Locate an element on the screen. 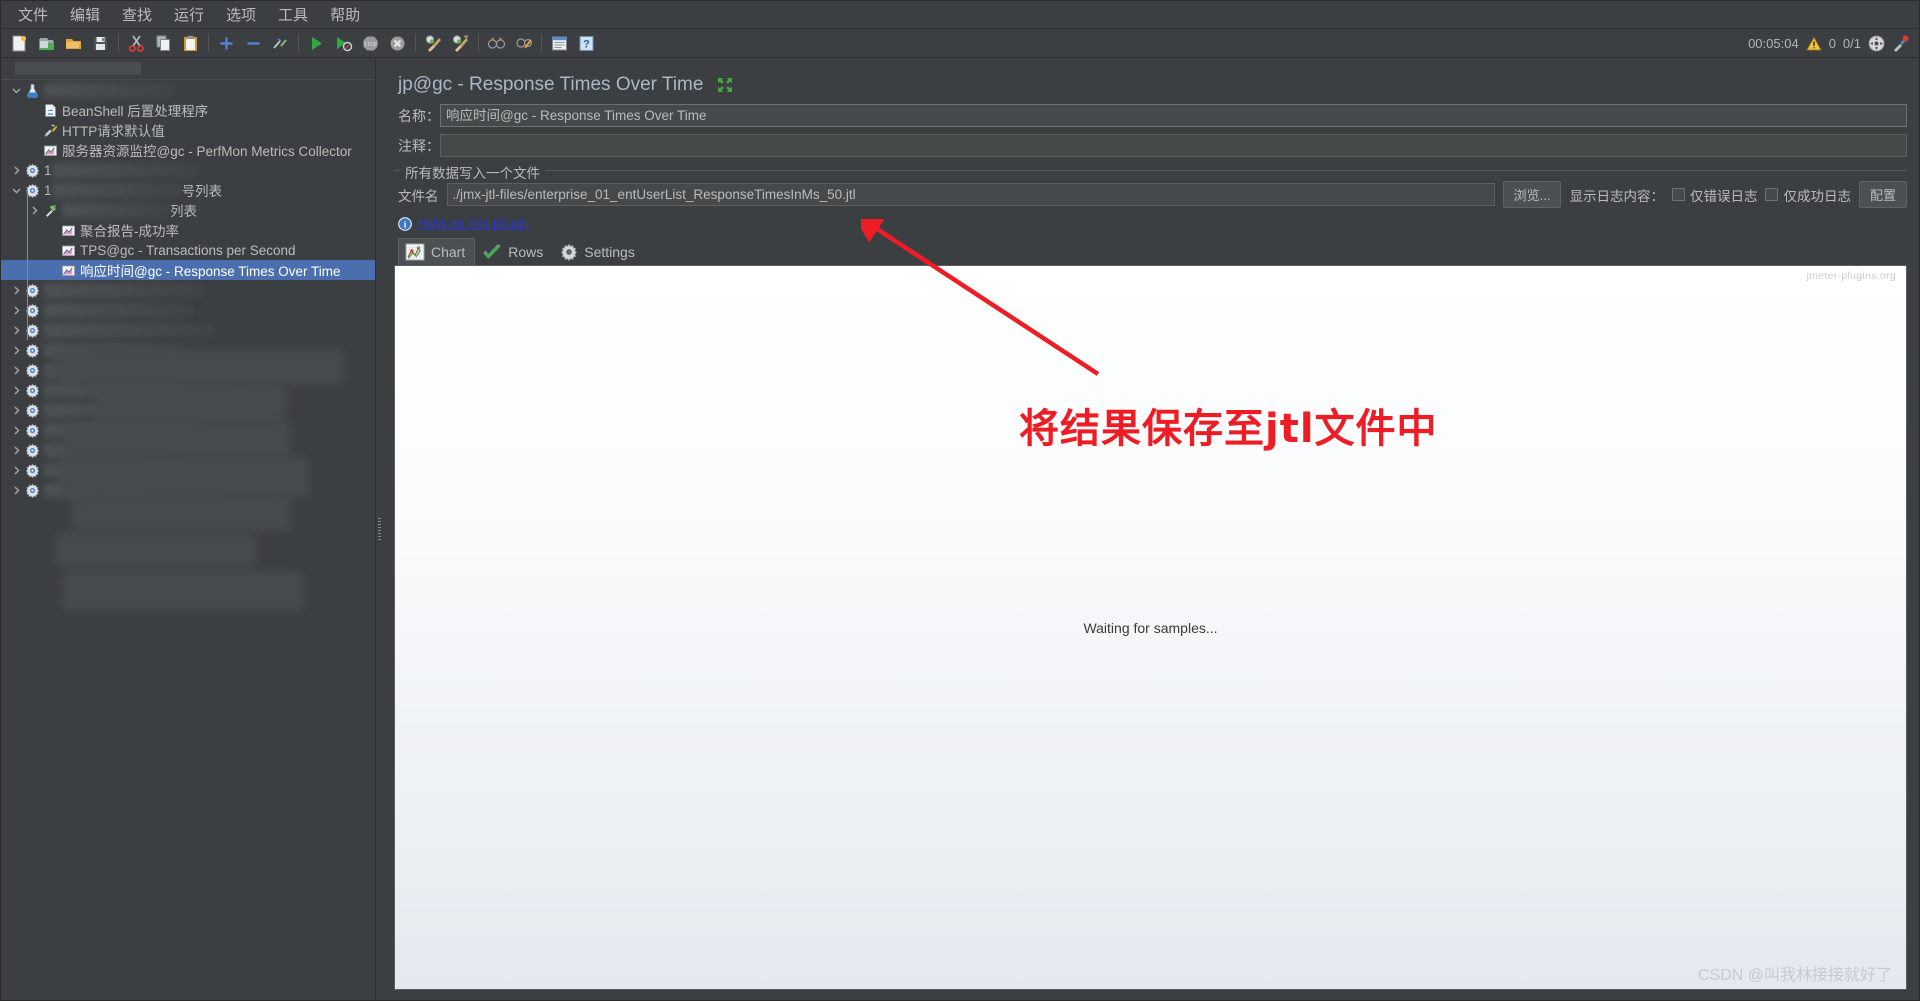 This screenshot has height=1001, width=1920. menu-run: 运行 is located at coordinates (189, 14).